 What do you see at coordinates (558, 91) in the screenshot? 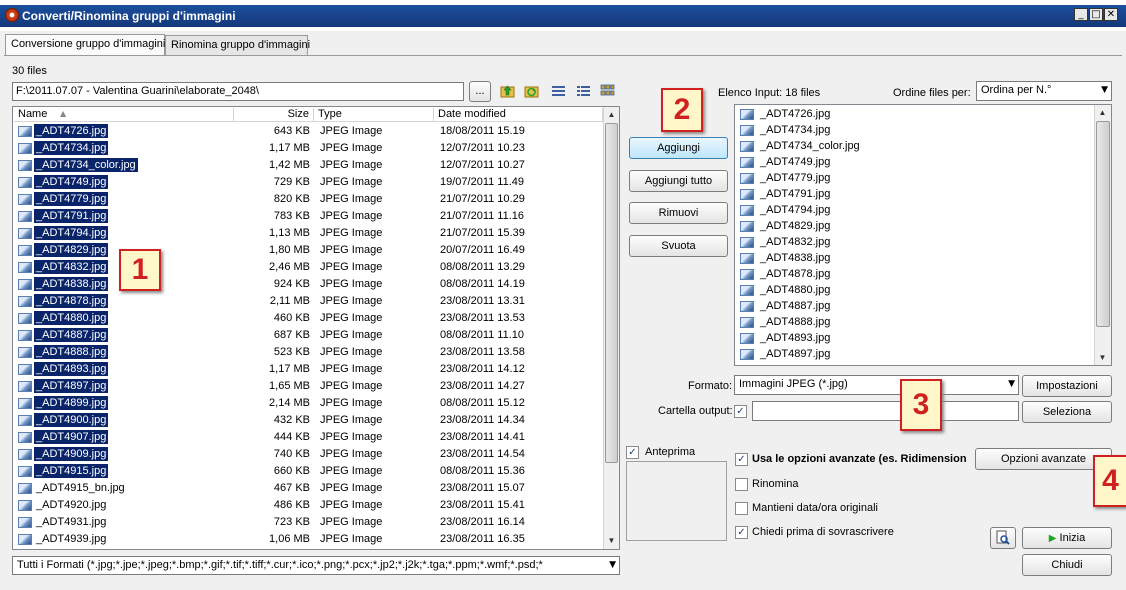
I see `list-view-icon` at bounding box center [558, 91].